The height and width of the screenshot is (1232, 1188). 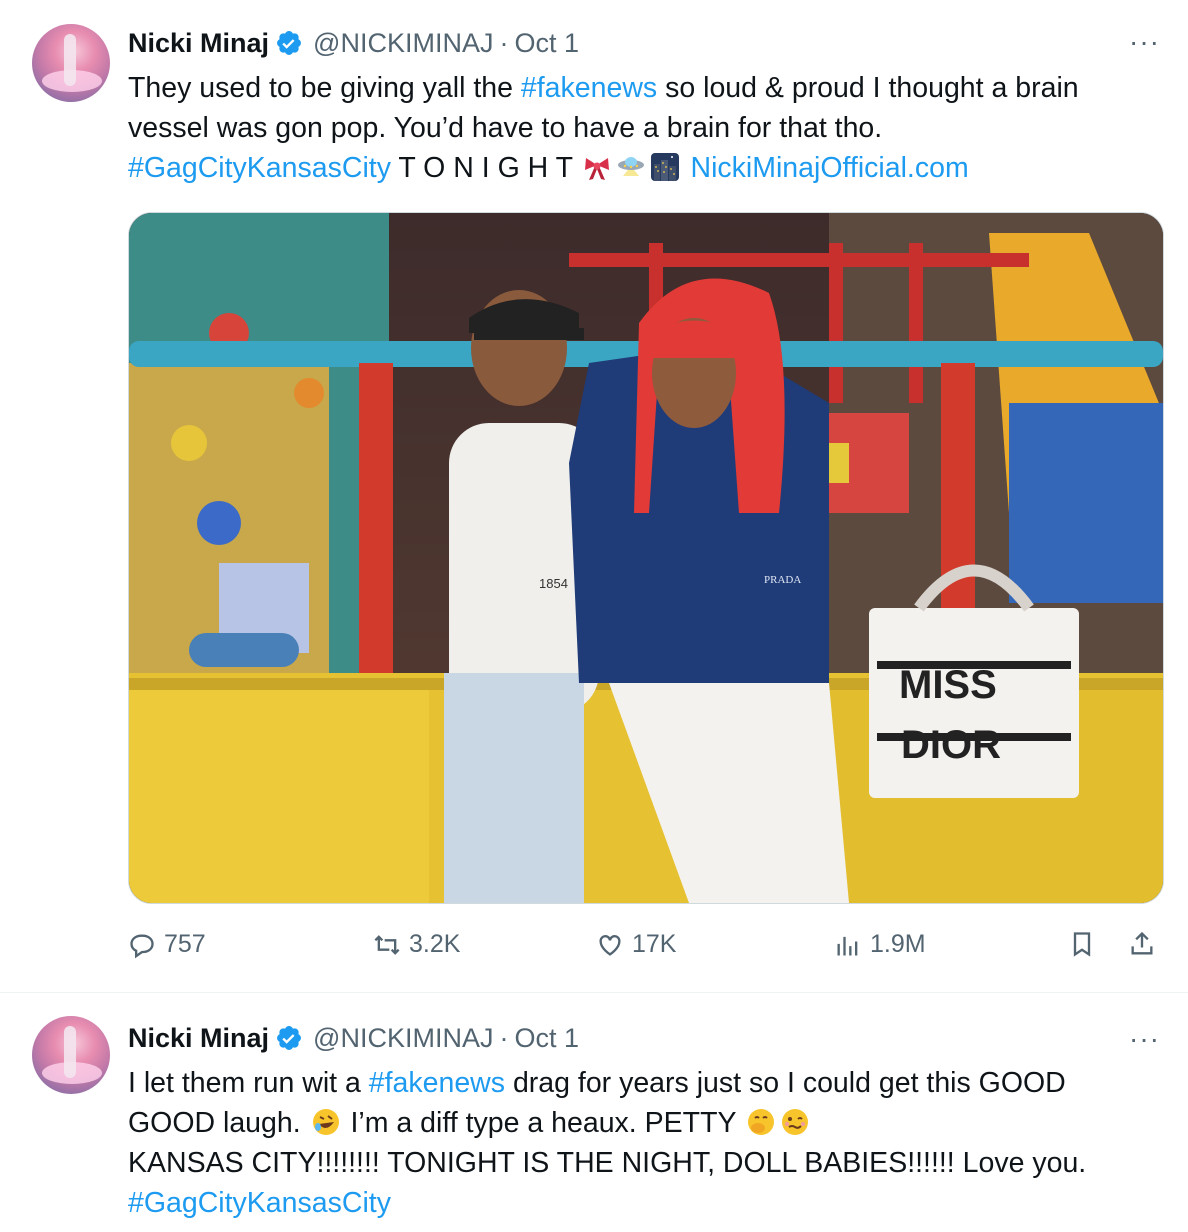 What do you see at coordinates (543, 1123) in the screenshot?
I see `text-segment: I’m a diff type a heaux. PETTY` at bounding box center [543, 1123].